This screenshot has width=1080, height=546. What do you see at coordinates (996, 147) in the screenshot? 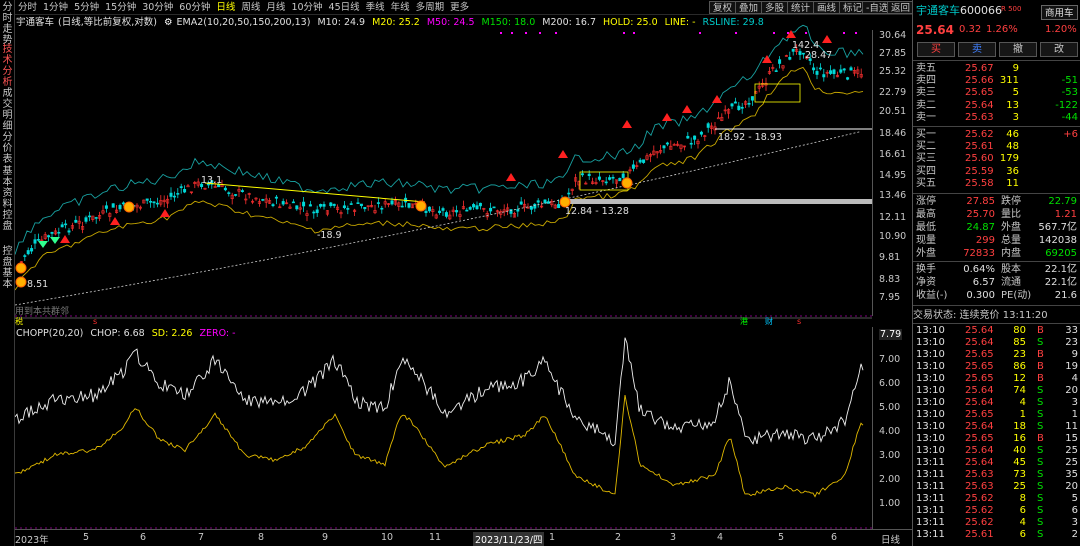
I see `book-row: 买二 25.61 48` at bounding box center [996, 147].